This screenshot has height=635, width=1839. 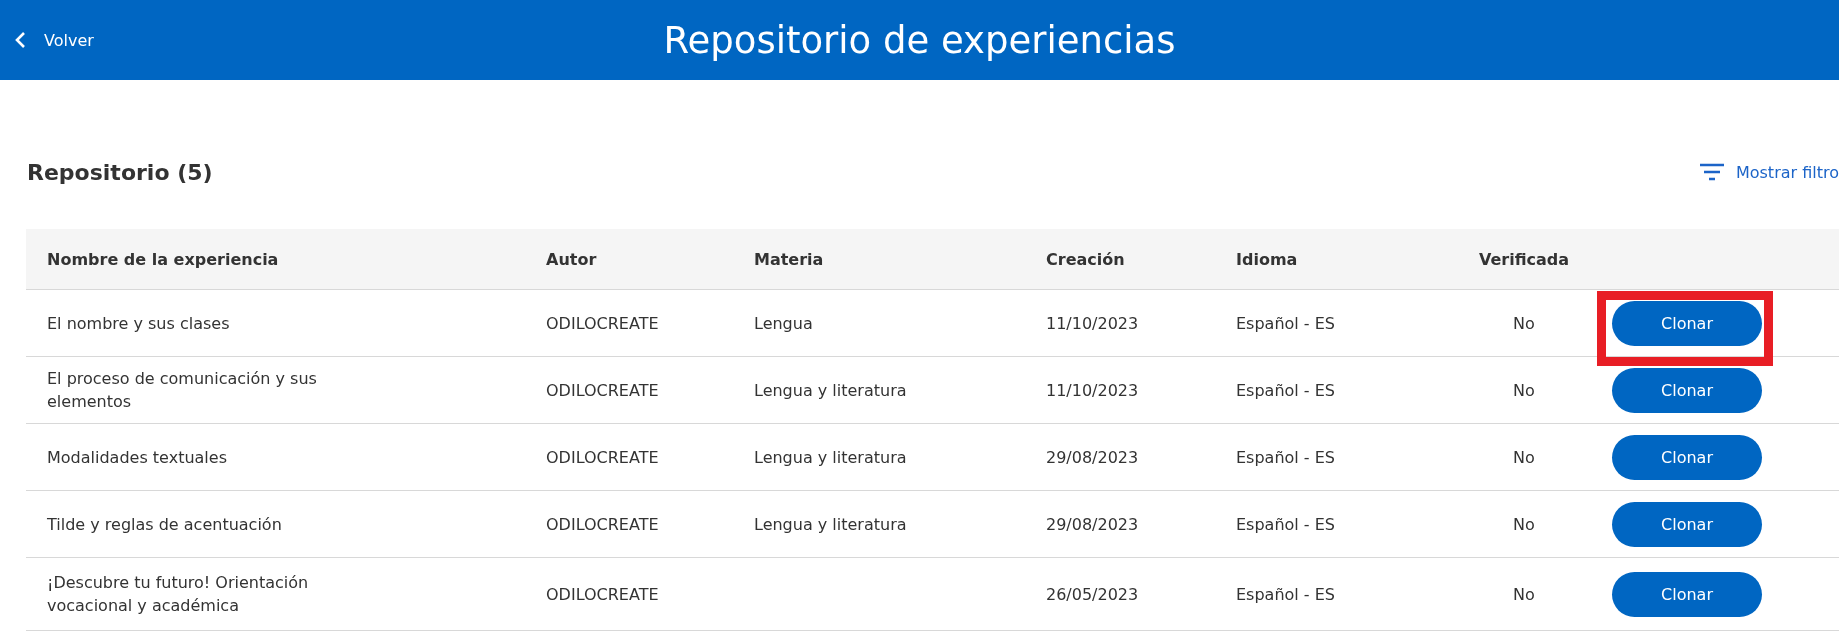 I want to click on show-filters-link: Mostrar filtro, so click(x=1769, y=172).